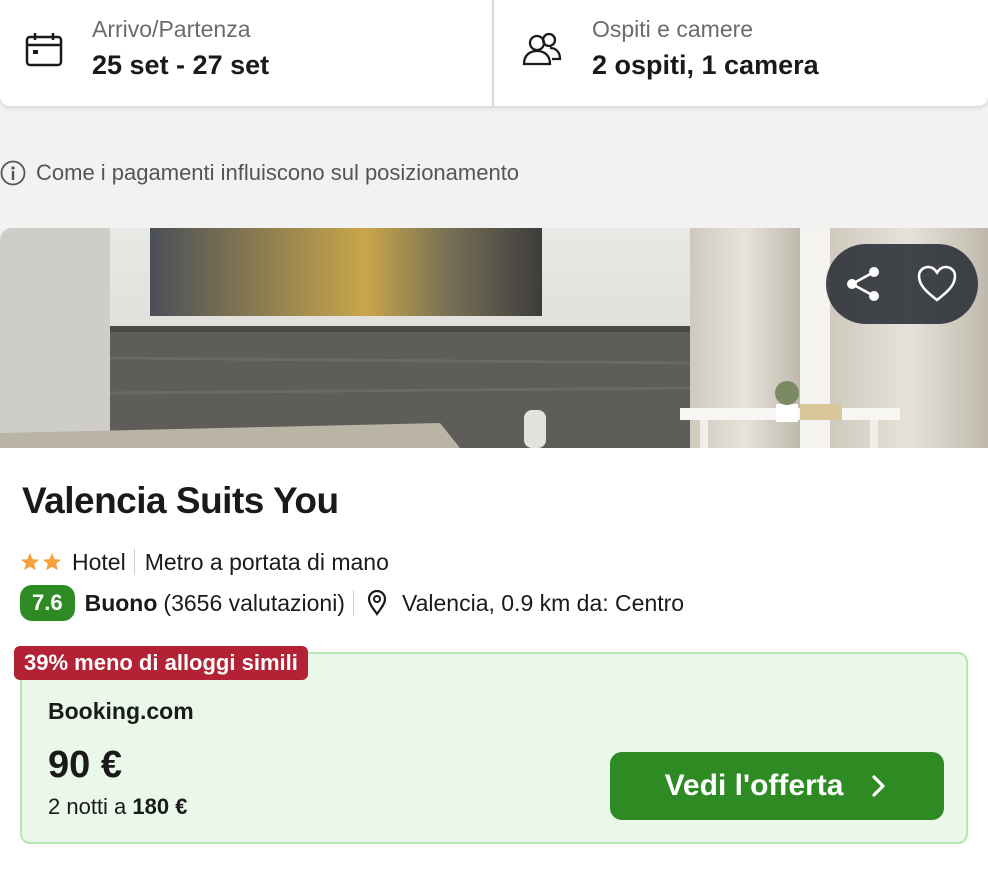  What do you see at coordinates (705, 65) in the screenshot?
I see `guests-value: 2 ospiti, 1 camera` at bounding box center [705, 65].